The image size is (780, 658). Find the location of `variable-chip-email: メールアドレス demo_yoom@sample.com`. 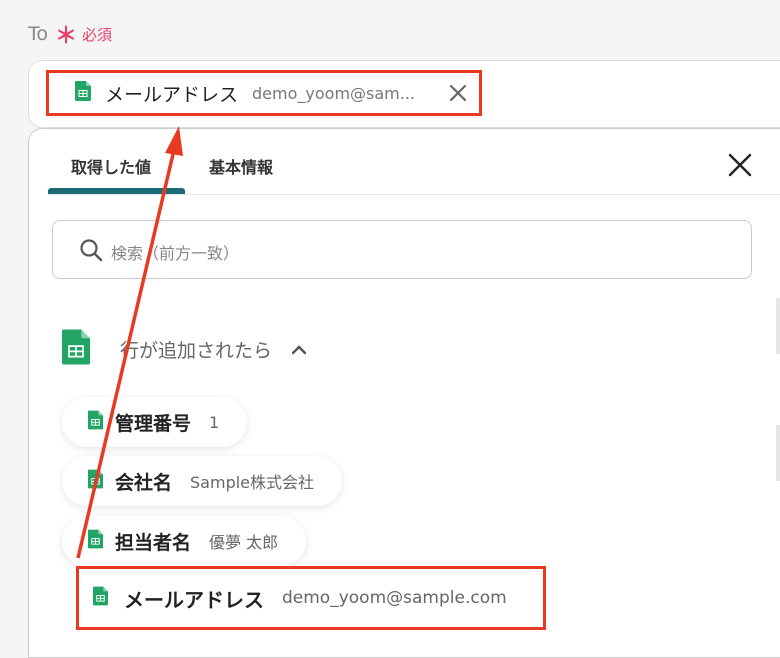

variable-chip-email: メールアドレス demo_yoom@sample.com is located at coordinates (311, 598).